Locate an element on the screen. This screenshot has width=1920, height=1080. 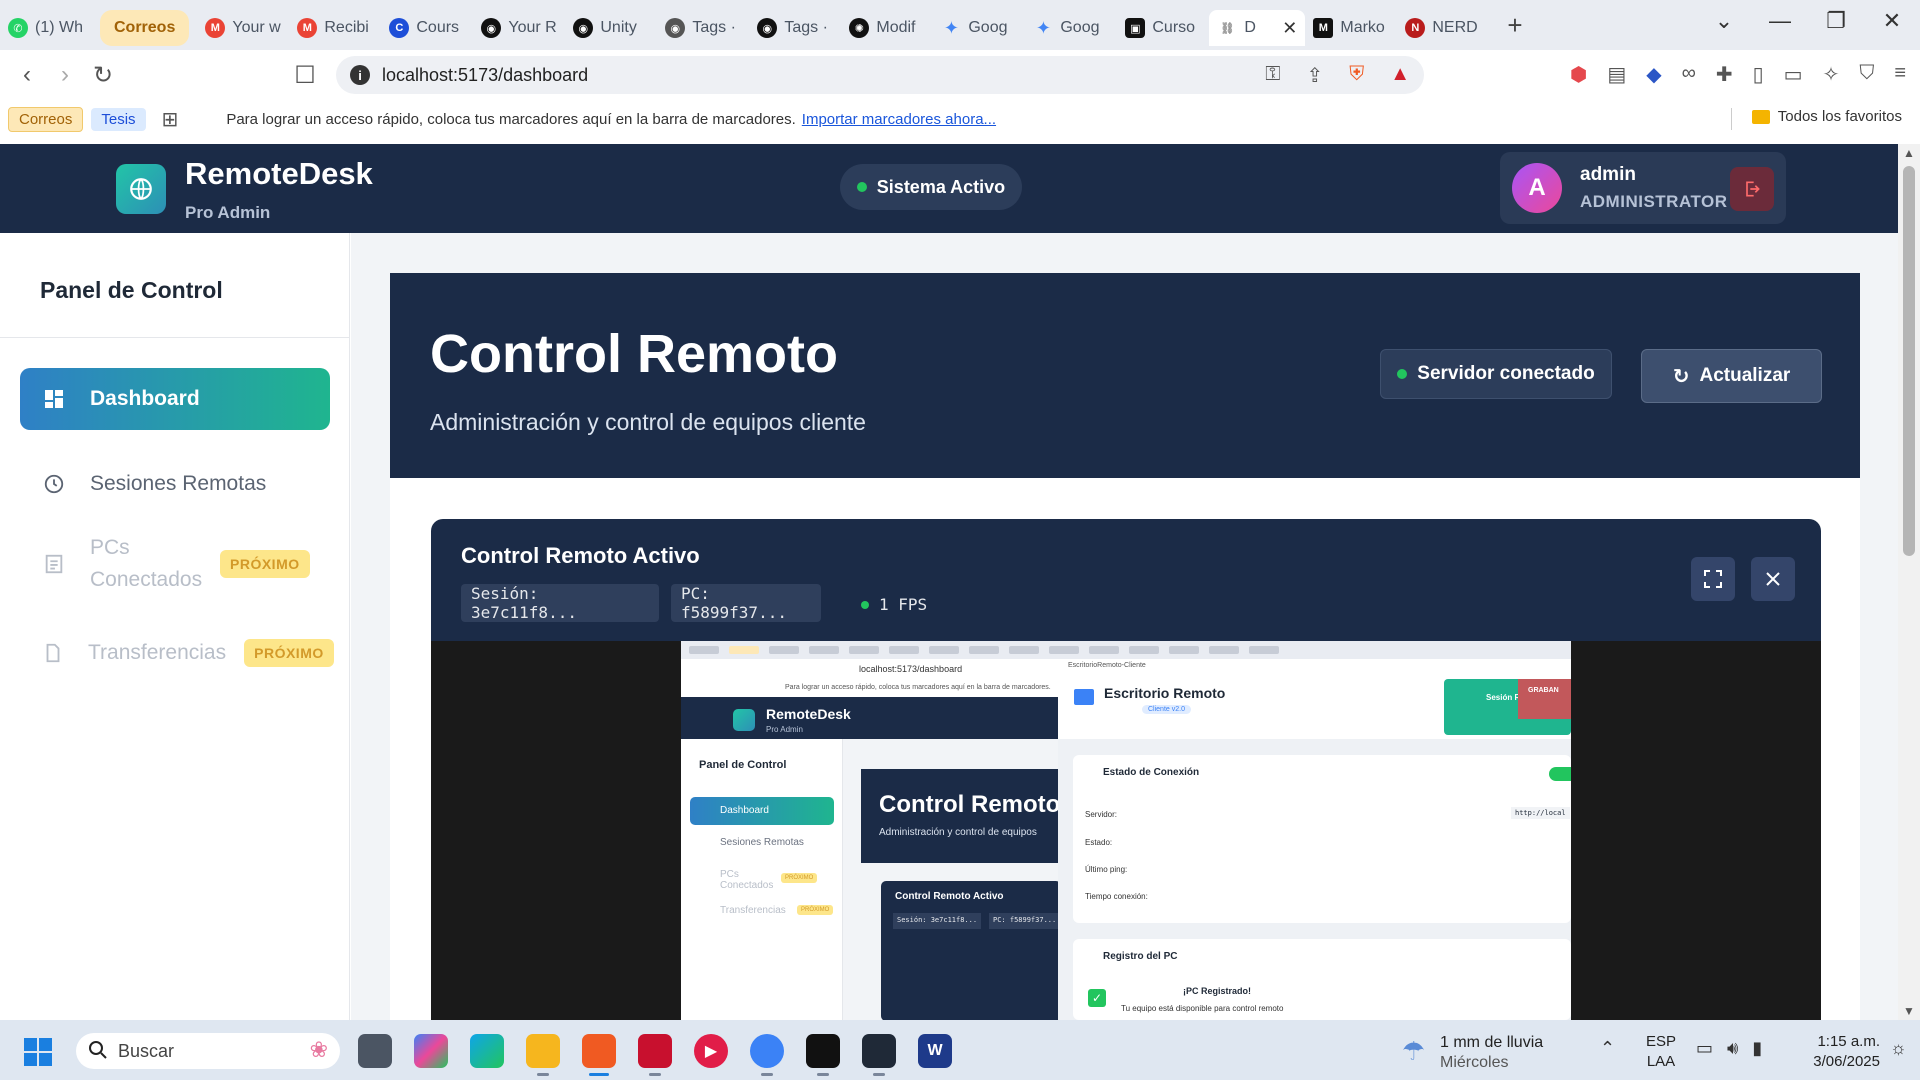
close-tab-icon: ✕ is located at coordinates (1289, 28).